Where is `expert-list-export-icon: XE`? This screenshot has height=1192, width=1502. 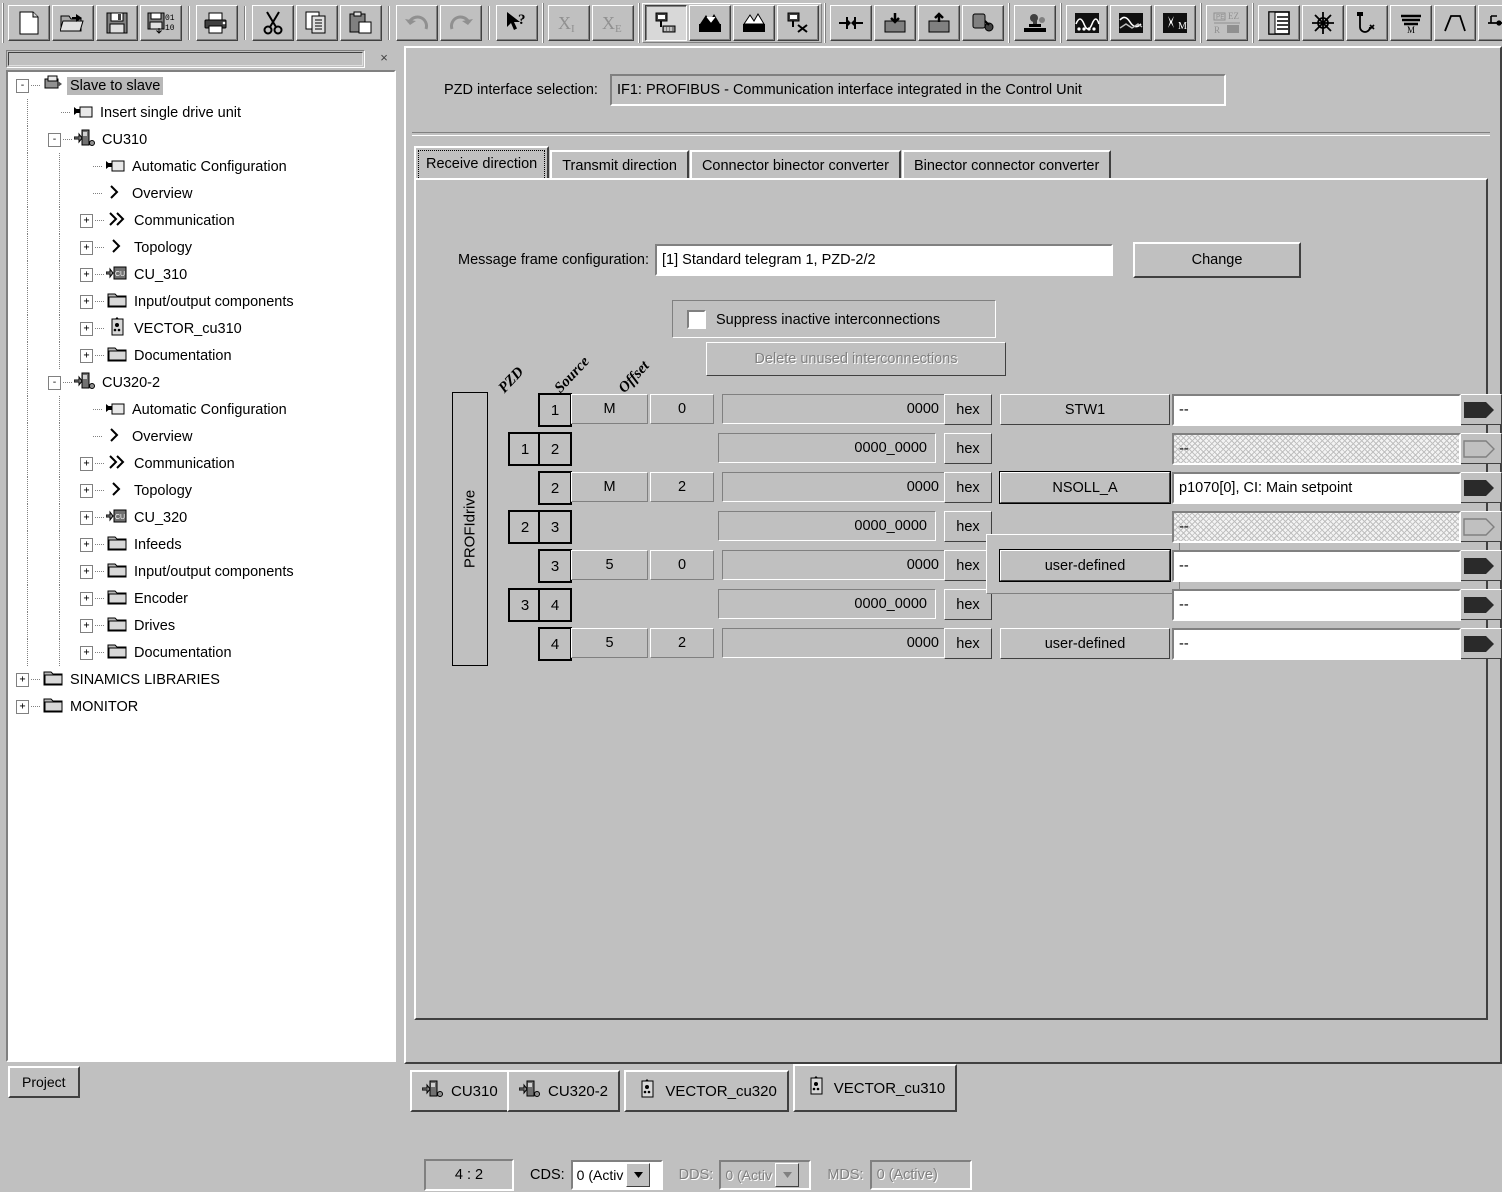 expert-list-export-icon: XE is located at coordinates (613, 22).